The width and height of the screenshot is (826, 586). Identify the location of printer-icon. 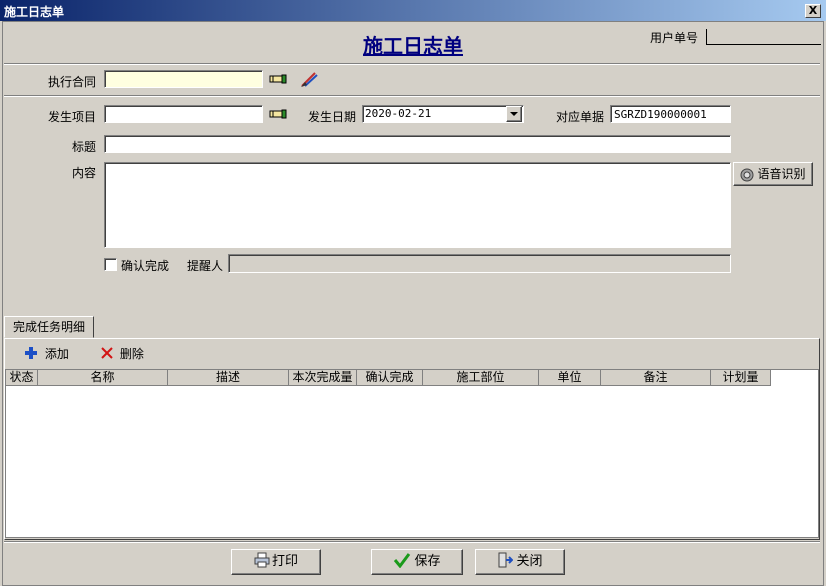
(262, 560).